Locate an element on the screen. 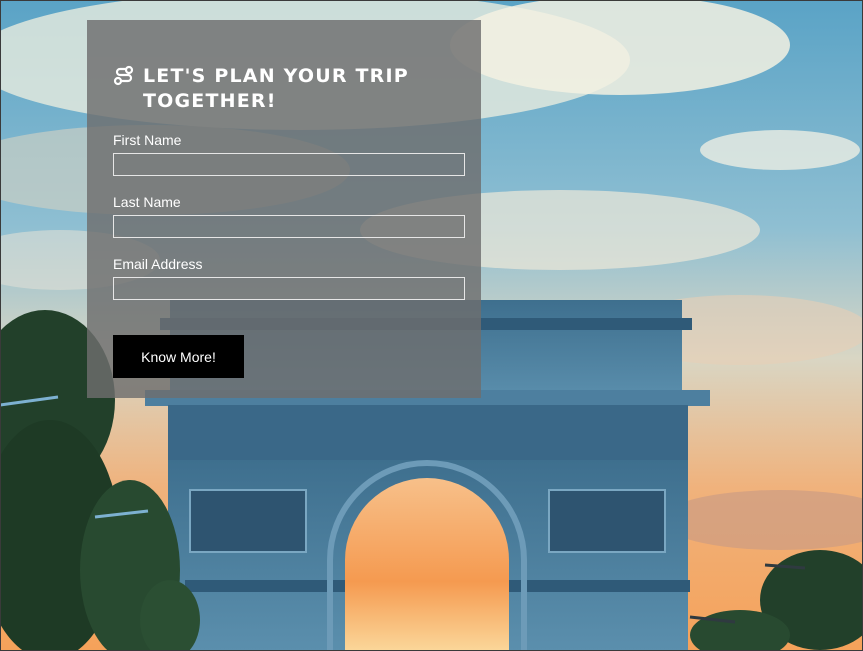 The image size is (863, 651). route-icon is located at coordinates (124, 76).